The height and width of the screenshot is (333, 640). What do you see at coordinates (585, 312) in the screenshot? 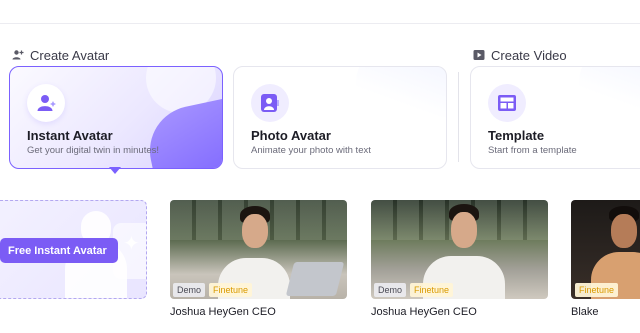
I see `avatar-name: Blake` at bounding box center [585, 312].